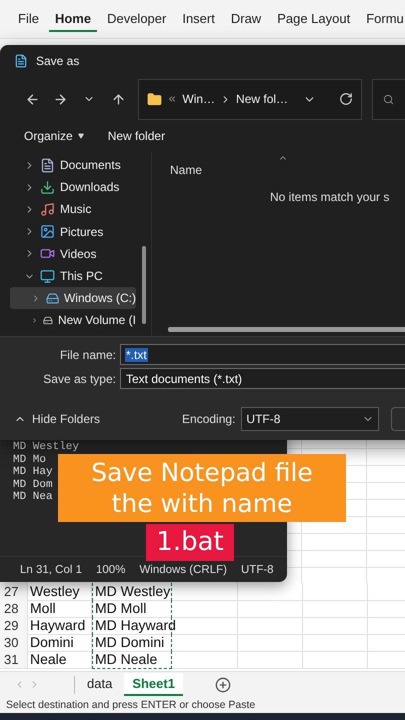  I want to click on ribbon-tab: Draw, so click(246, 19).